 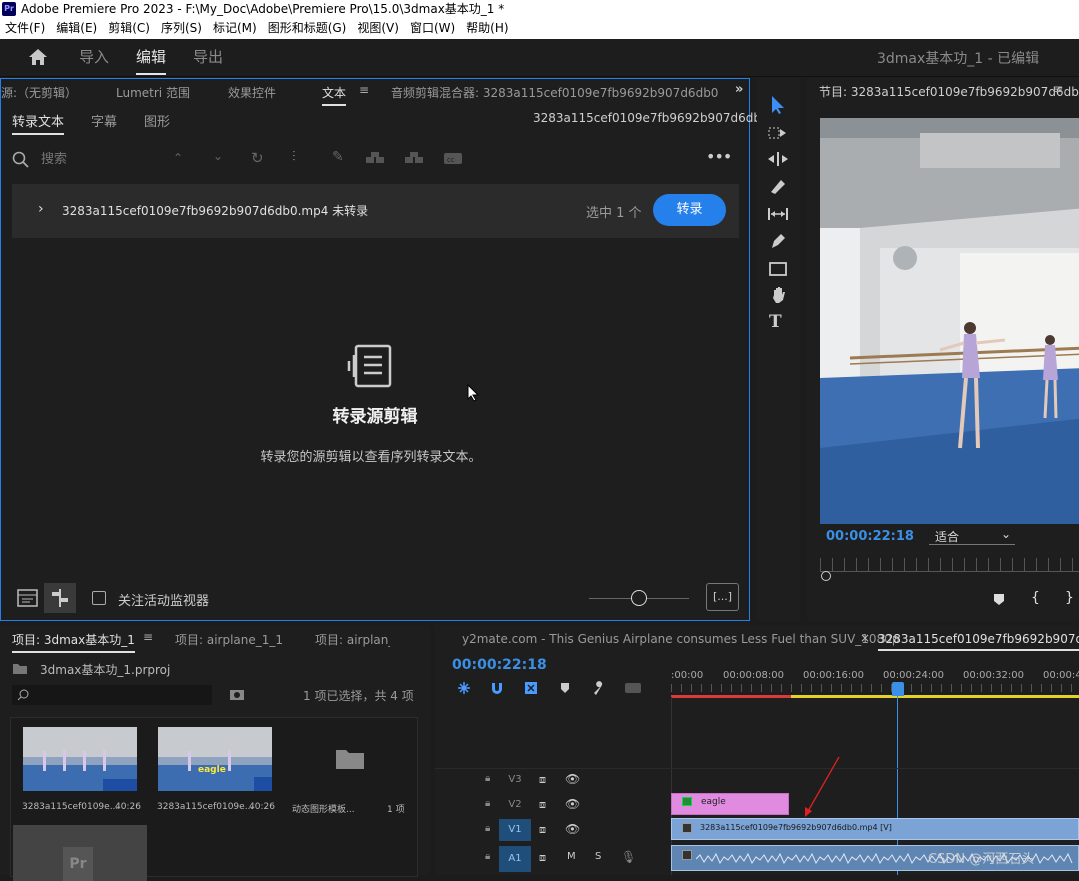 What do you see at coordinates (99, 598) in the screenshot?
I see `follow-monitor-checkbox` at bounding box center [99, 598].